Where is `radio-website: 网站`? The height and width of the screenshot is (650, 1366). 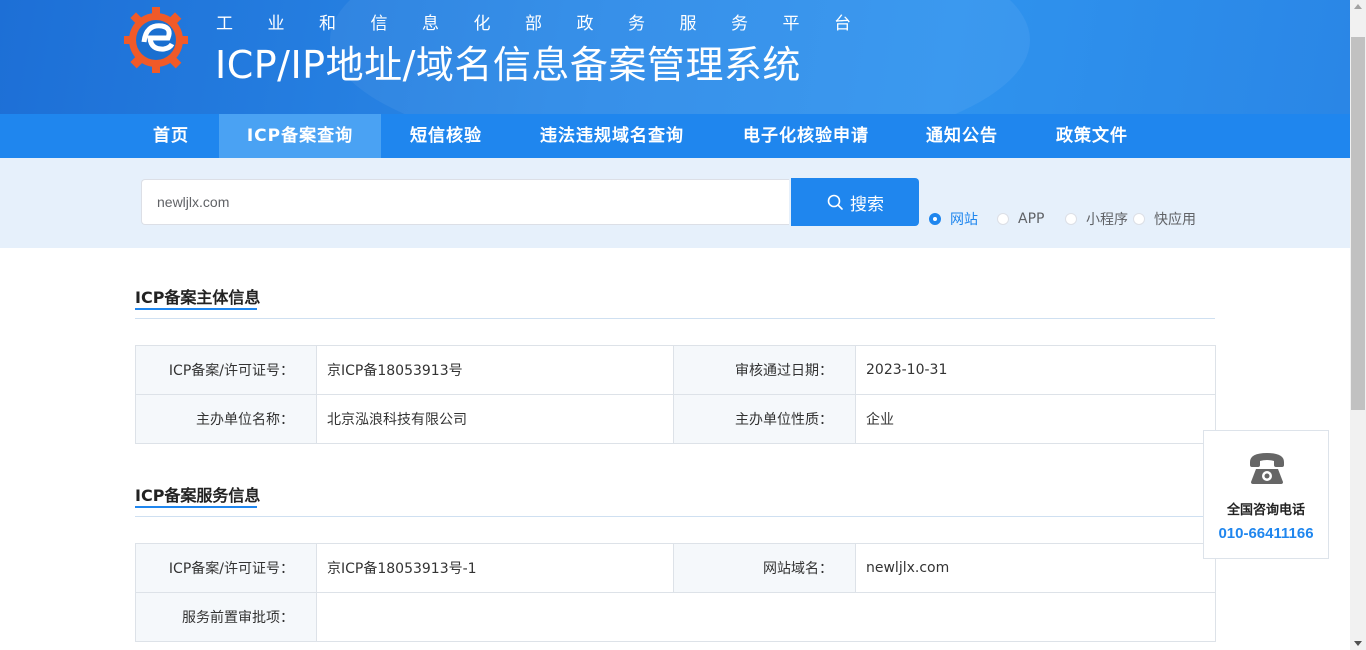 radio-website: 网站 is located at coordinates (953, 219).